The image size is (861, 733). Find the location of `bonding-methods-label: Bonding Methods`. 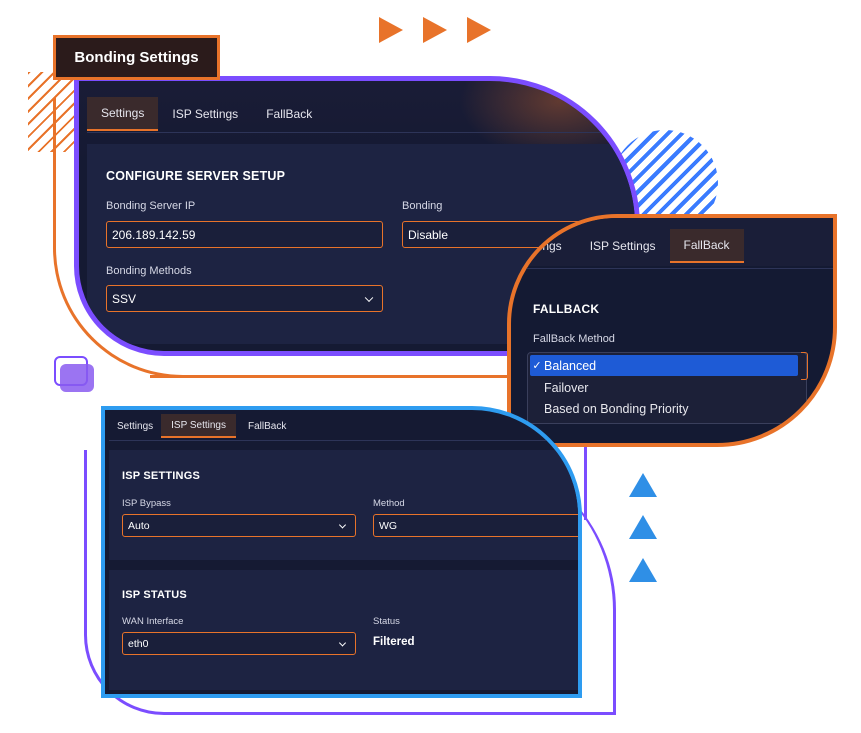

bonding-methods-label: Bonding Methods is located at coordinates (149, 271).